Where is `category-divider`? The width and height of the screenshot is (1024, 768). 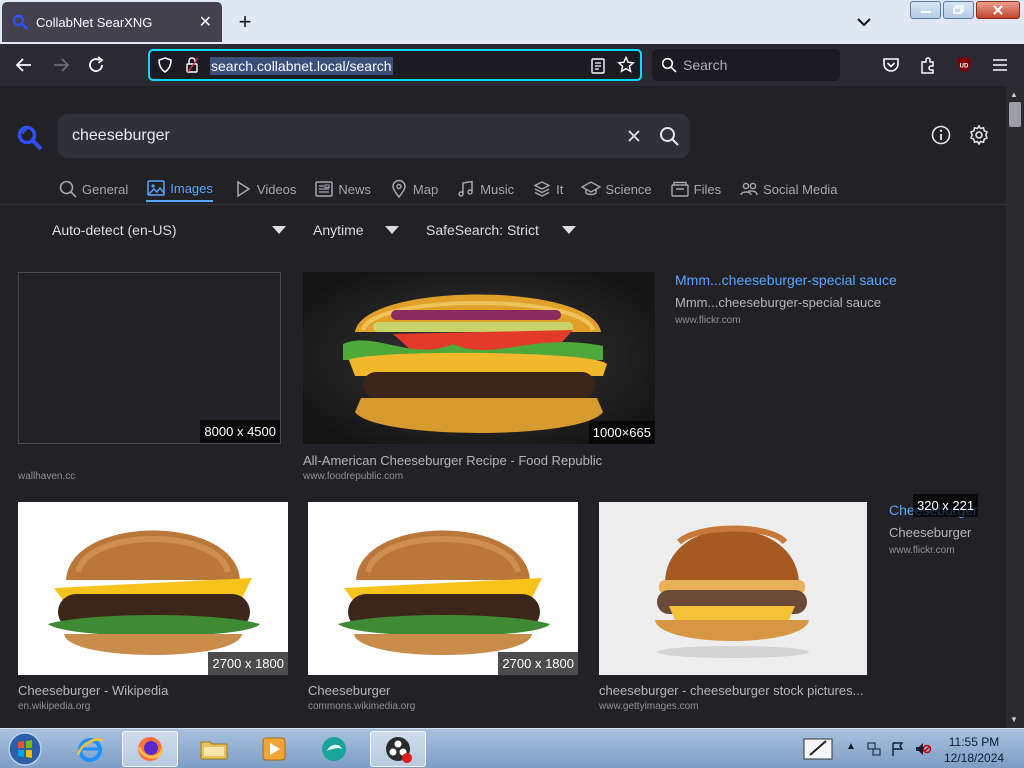 category-divider is located at coordinates (503, 204).